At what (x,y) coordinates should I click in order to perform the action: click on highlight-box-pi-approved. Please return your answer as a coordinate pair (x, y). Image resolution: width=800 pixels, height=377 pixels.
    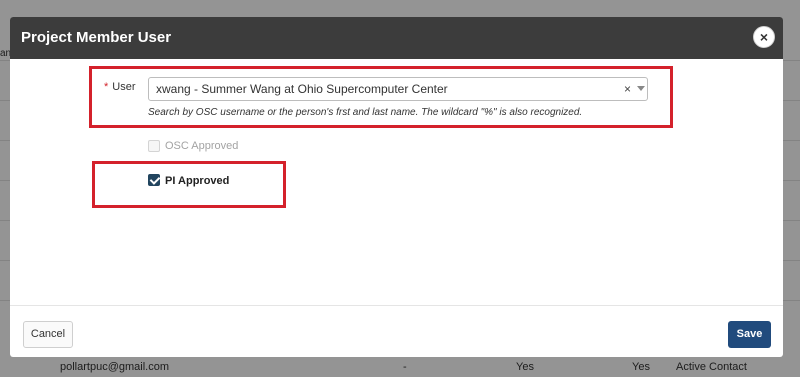
    Looking at the image, I should click on (189, 184).